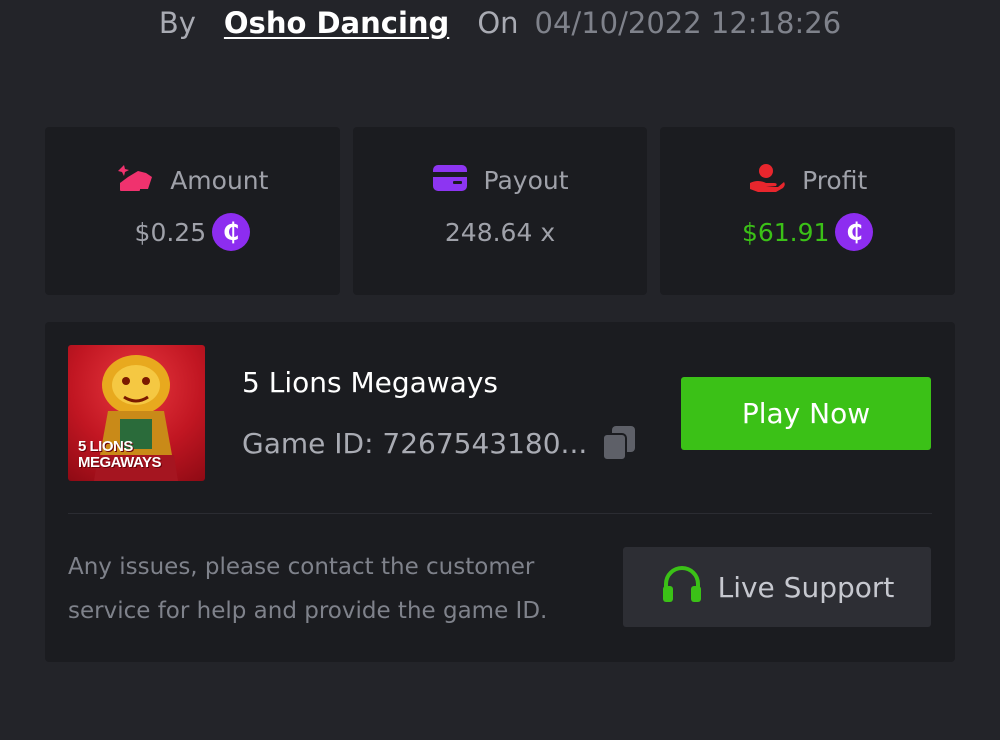 This screenshot has width=1000, height=740. What do you see at coordinates (682, 587) in the screenshot?
I see `headset-icon` at bounding box center [682, 587].